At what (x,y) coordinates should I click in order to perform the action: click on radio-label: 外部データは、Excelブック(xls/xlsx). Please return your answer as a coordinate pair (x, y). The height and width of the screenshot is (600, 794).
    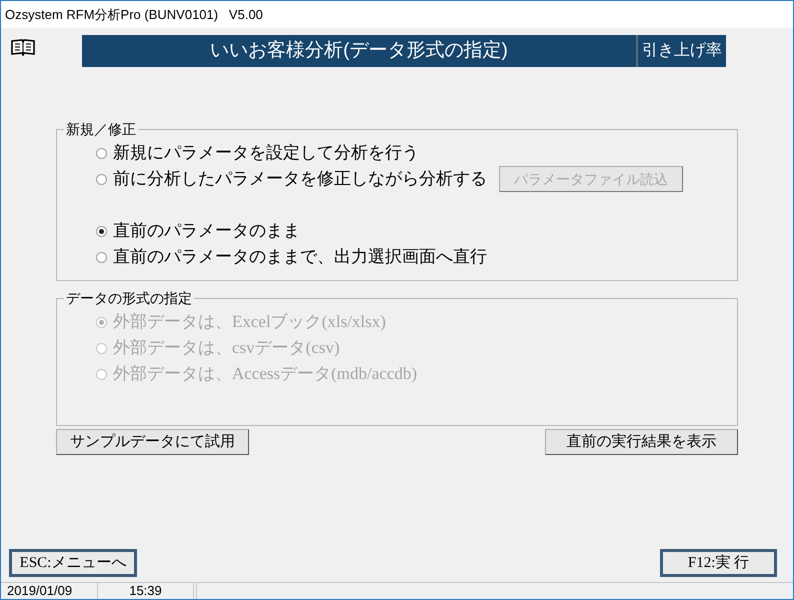
    Looking at the image, I should click on (249, 322).